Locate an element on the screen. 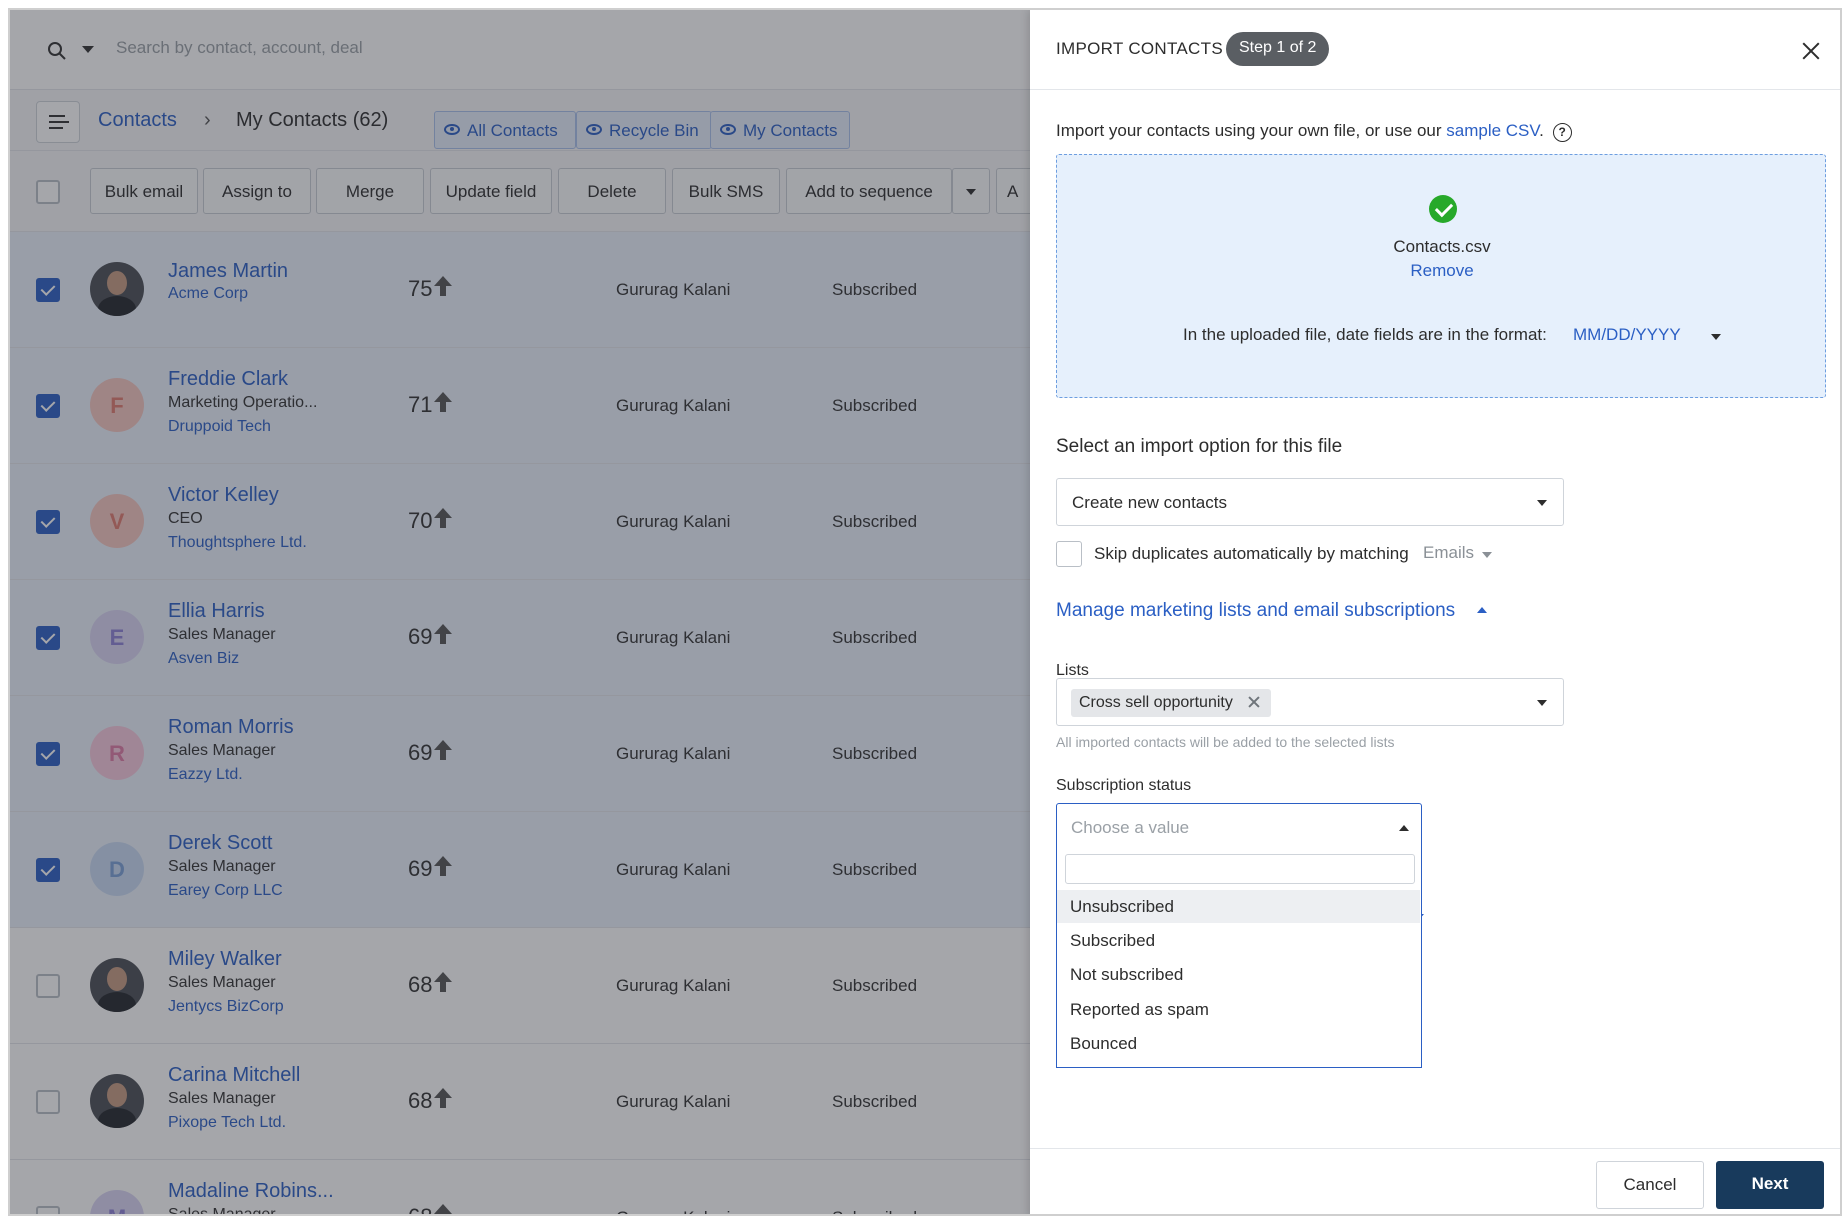 The width and height of the screenshot is (1846, 1220). dropdown-option-bounced: Bounced is located at coordinates (1238, 1043).